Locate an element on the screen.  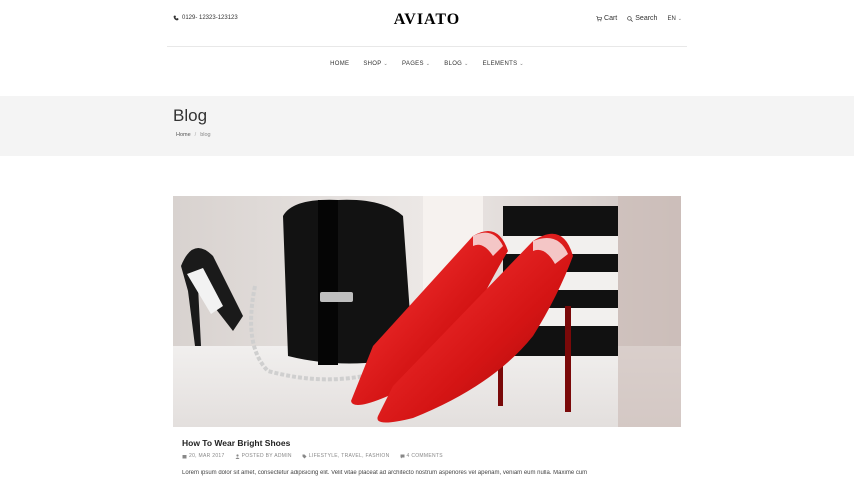
nav-item-home: HOME is located at coordinates (339, 64).